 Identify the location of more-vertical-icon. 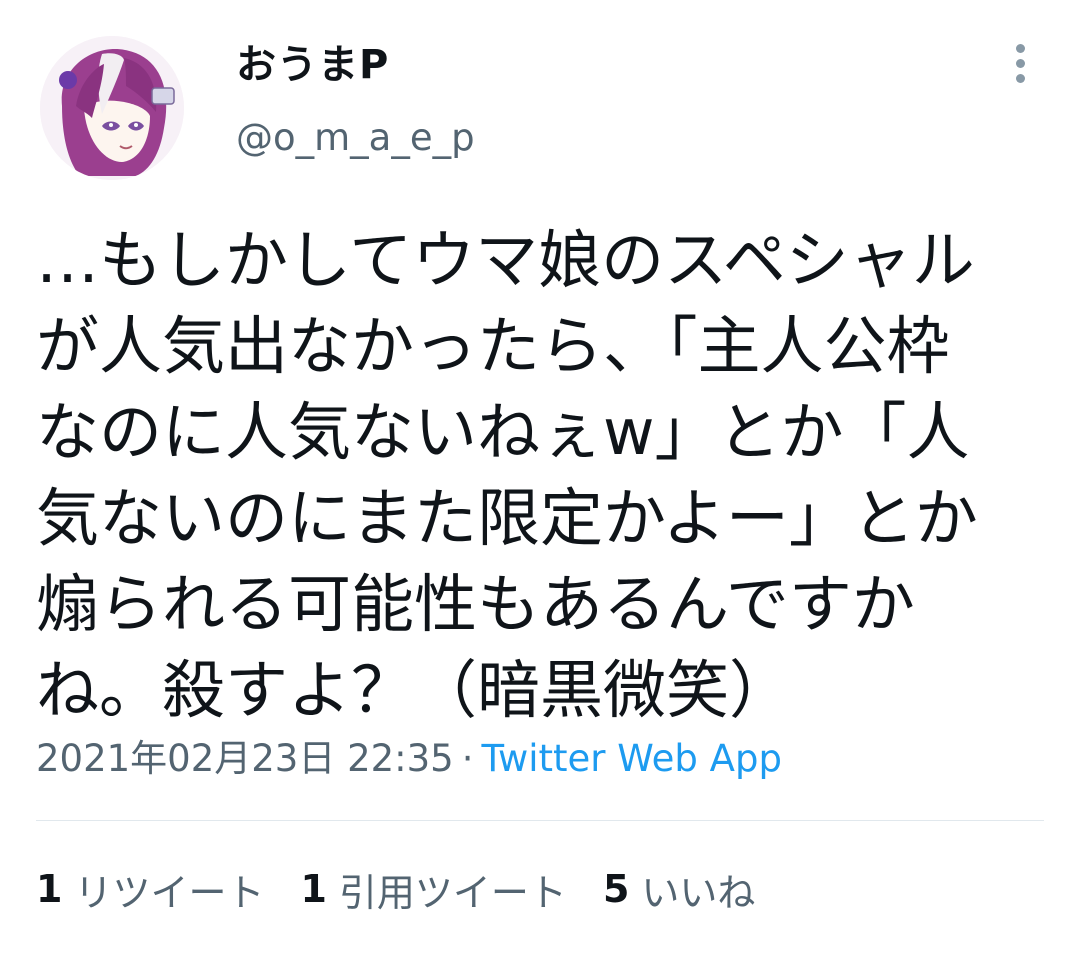
(1020, 64).